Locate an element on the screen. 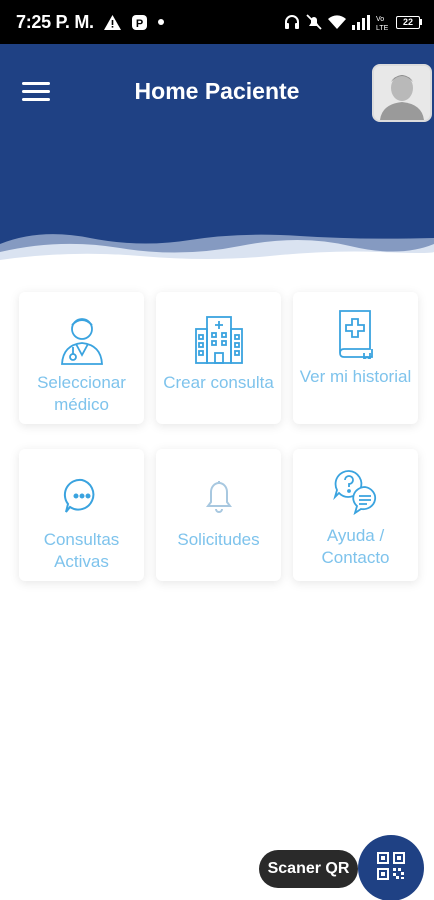 This screenshot has height=900, width=434. card-label: Solicitudes is located at coordinates (218, 539).